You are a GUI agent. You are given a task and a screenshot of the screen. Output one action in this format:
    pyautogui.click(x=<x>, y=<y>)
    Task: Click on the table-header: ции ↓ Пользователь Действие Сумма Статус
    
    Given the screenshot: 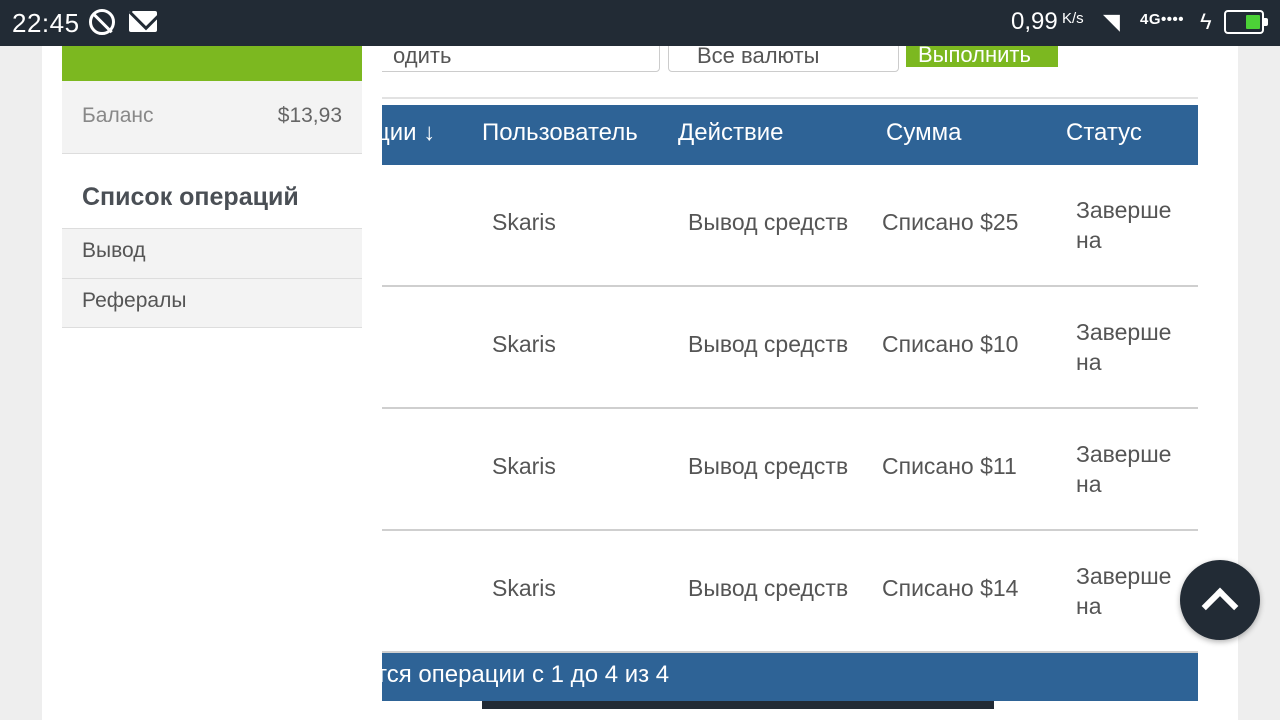 What is the action you would take?
    pyautogui.click(x=787, y=135)
    